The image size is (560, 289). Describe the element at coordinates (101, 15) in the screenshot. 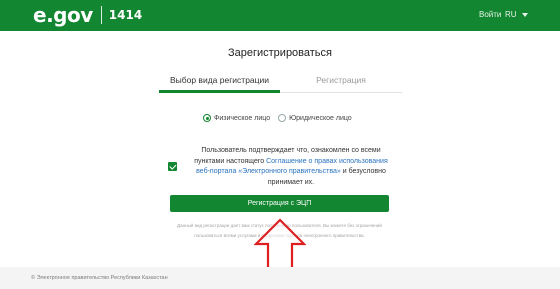

I see `logo-divider` at that location.